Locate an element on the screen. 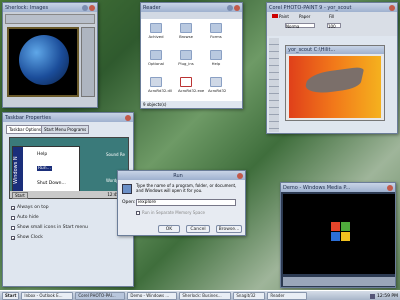  taskbar-properties-title: Taskbar Properties is located at coordinates (28, 117).